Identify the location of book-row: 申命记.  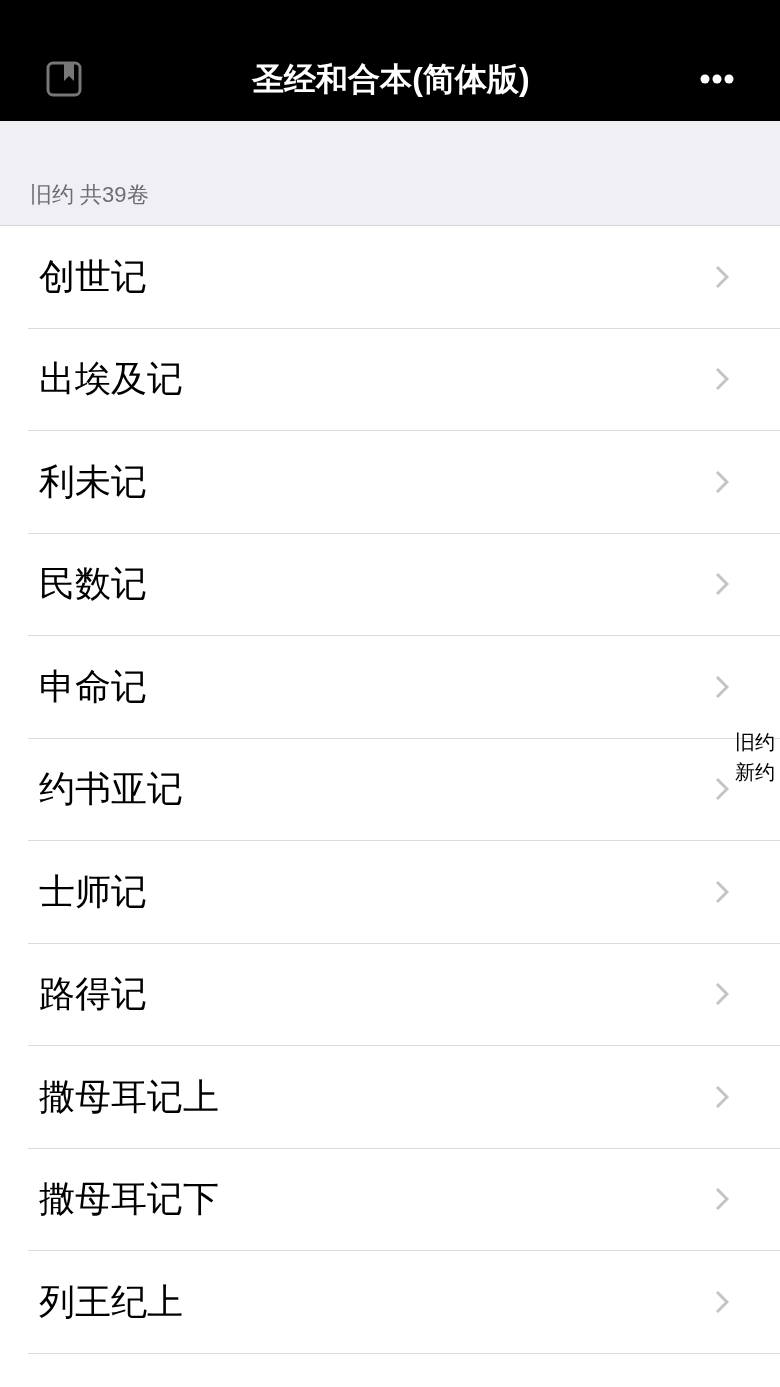
(378, 687).